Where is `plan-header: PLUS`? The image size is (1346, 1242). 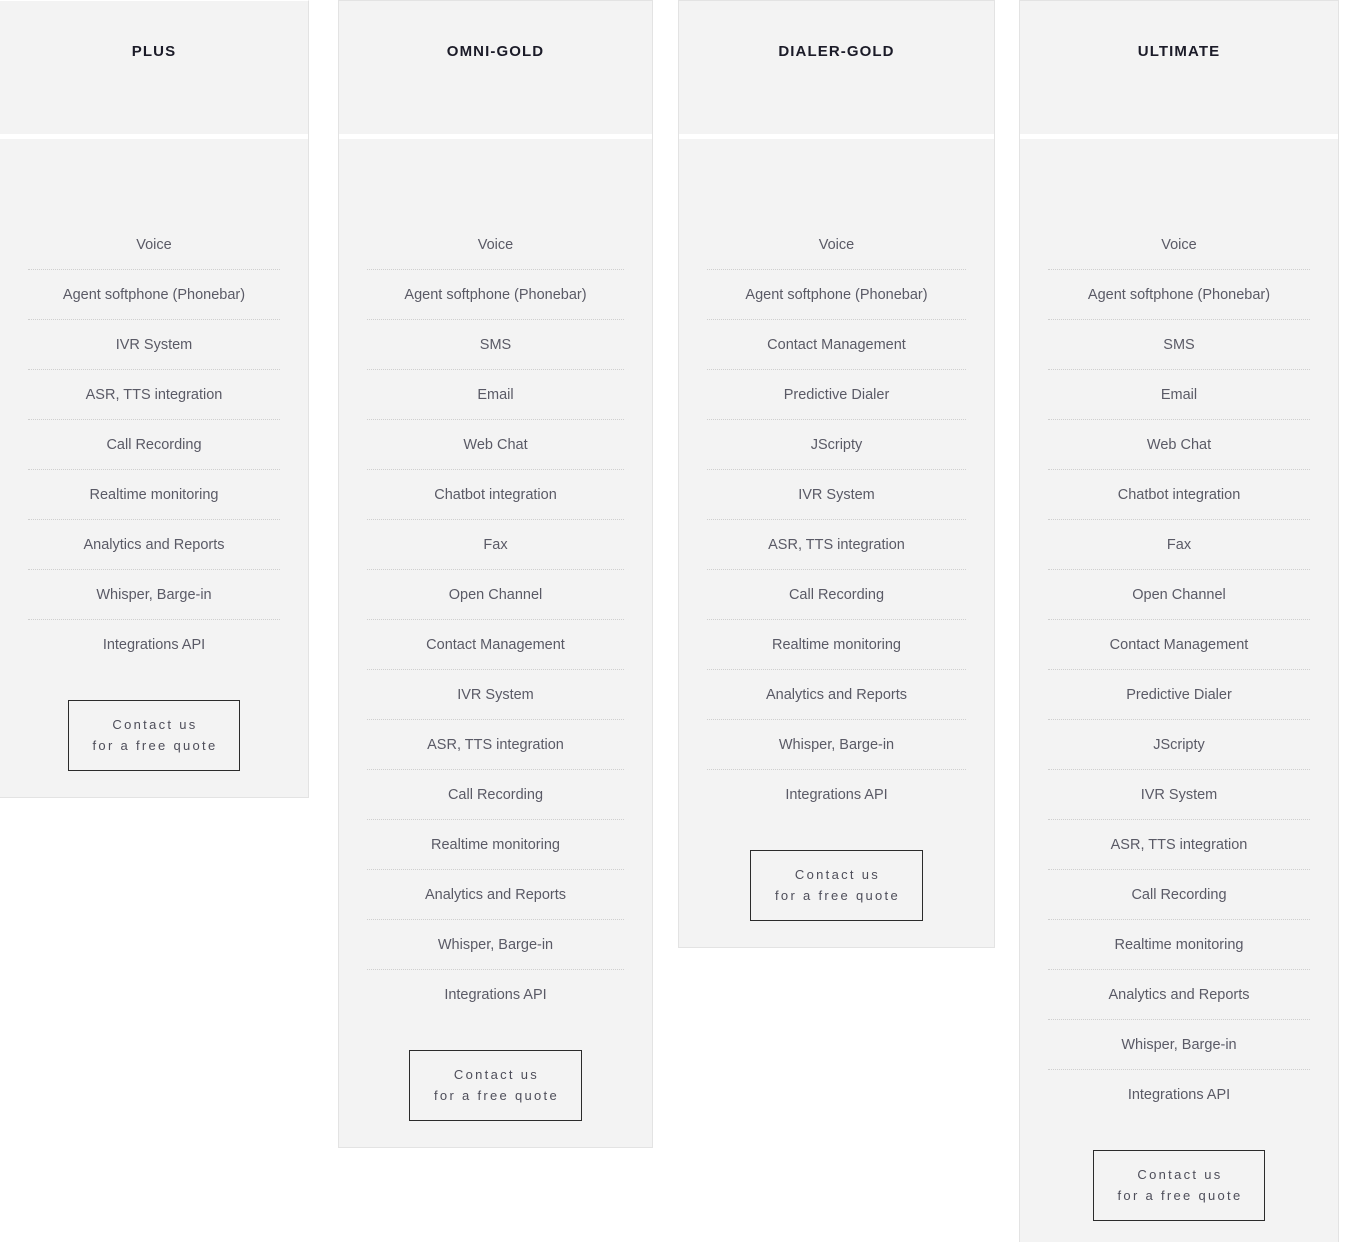
plan-header: PLUS is located at coordinates (154, 67).